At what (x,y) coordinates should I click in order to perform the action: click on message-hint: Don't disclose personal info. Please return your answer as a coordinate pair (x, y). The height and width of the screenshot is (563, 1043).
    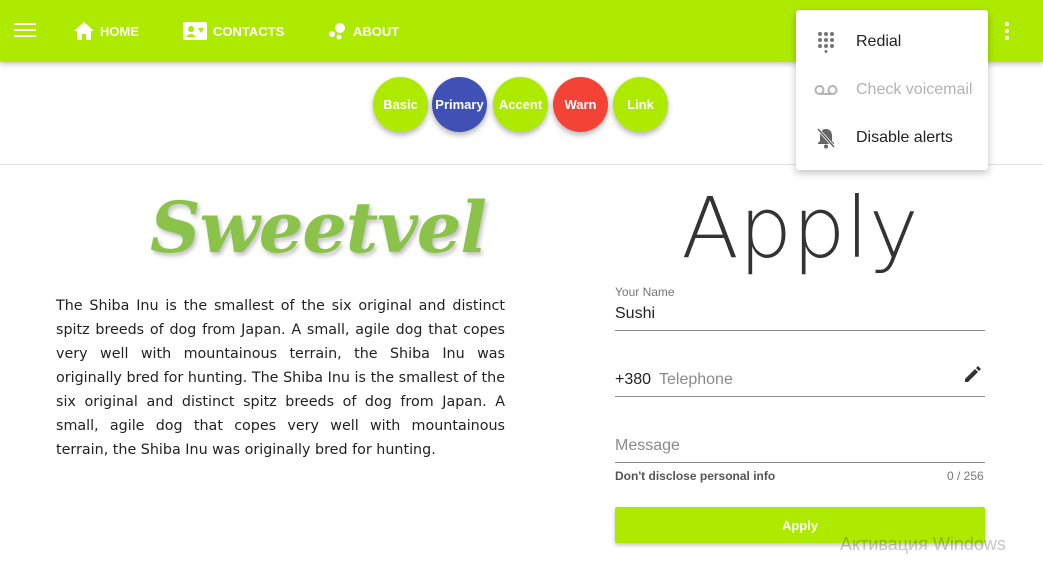
    Looking at the image, I should click on (695, 476).